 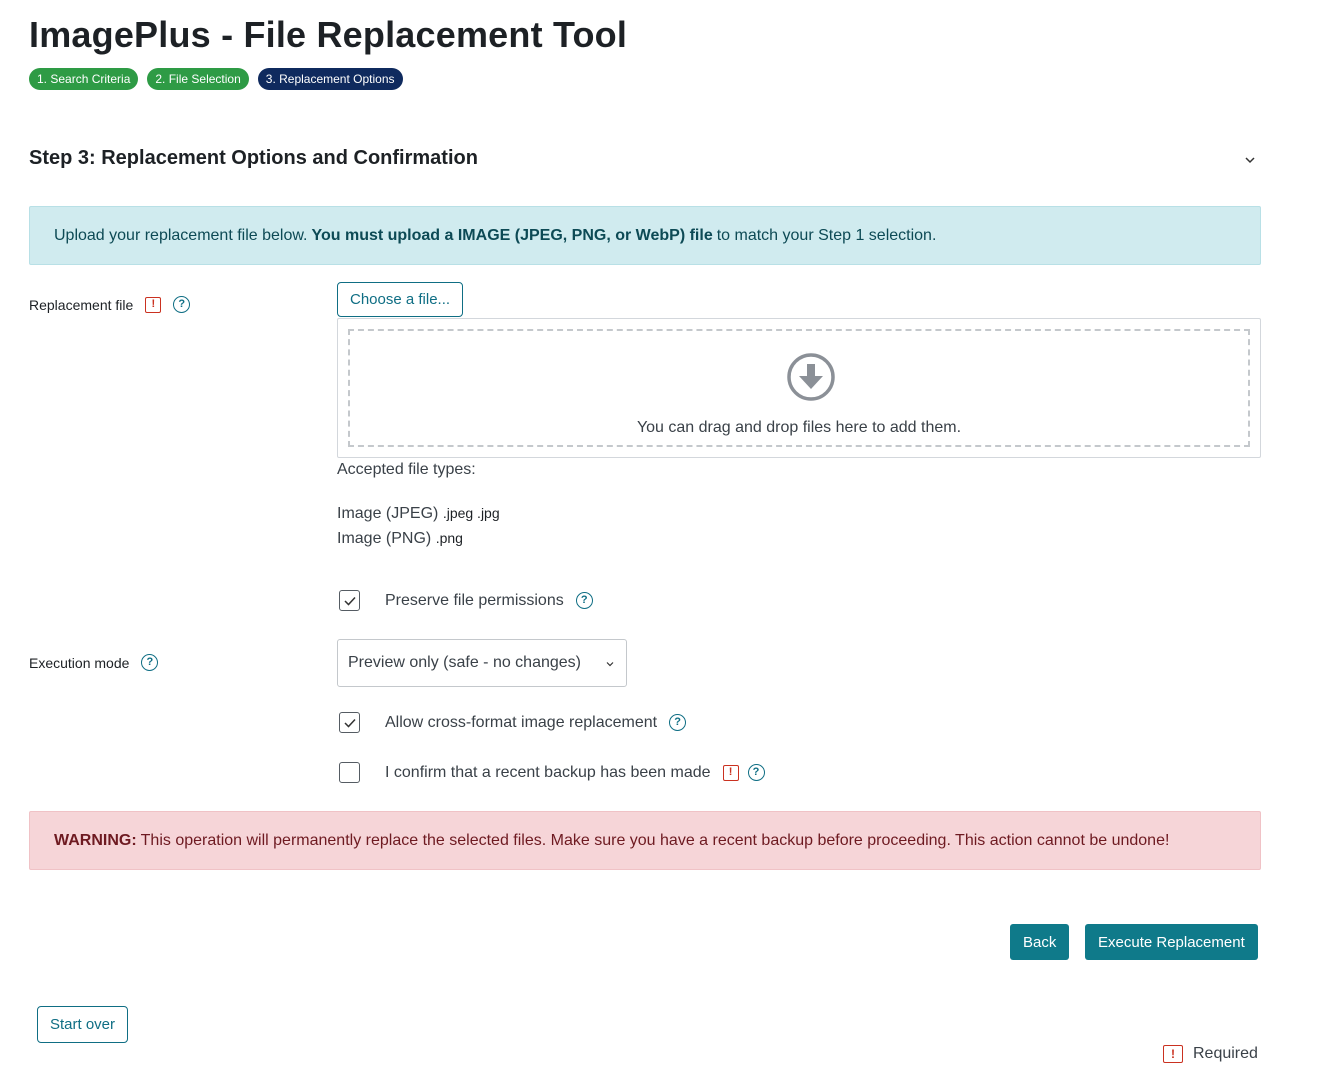 I want to click on replacement-file-label-row: Replacement file ! ?, so click(x=110, y=304).